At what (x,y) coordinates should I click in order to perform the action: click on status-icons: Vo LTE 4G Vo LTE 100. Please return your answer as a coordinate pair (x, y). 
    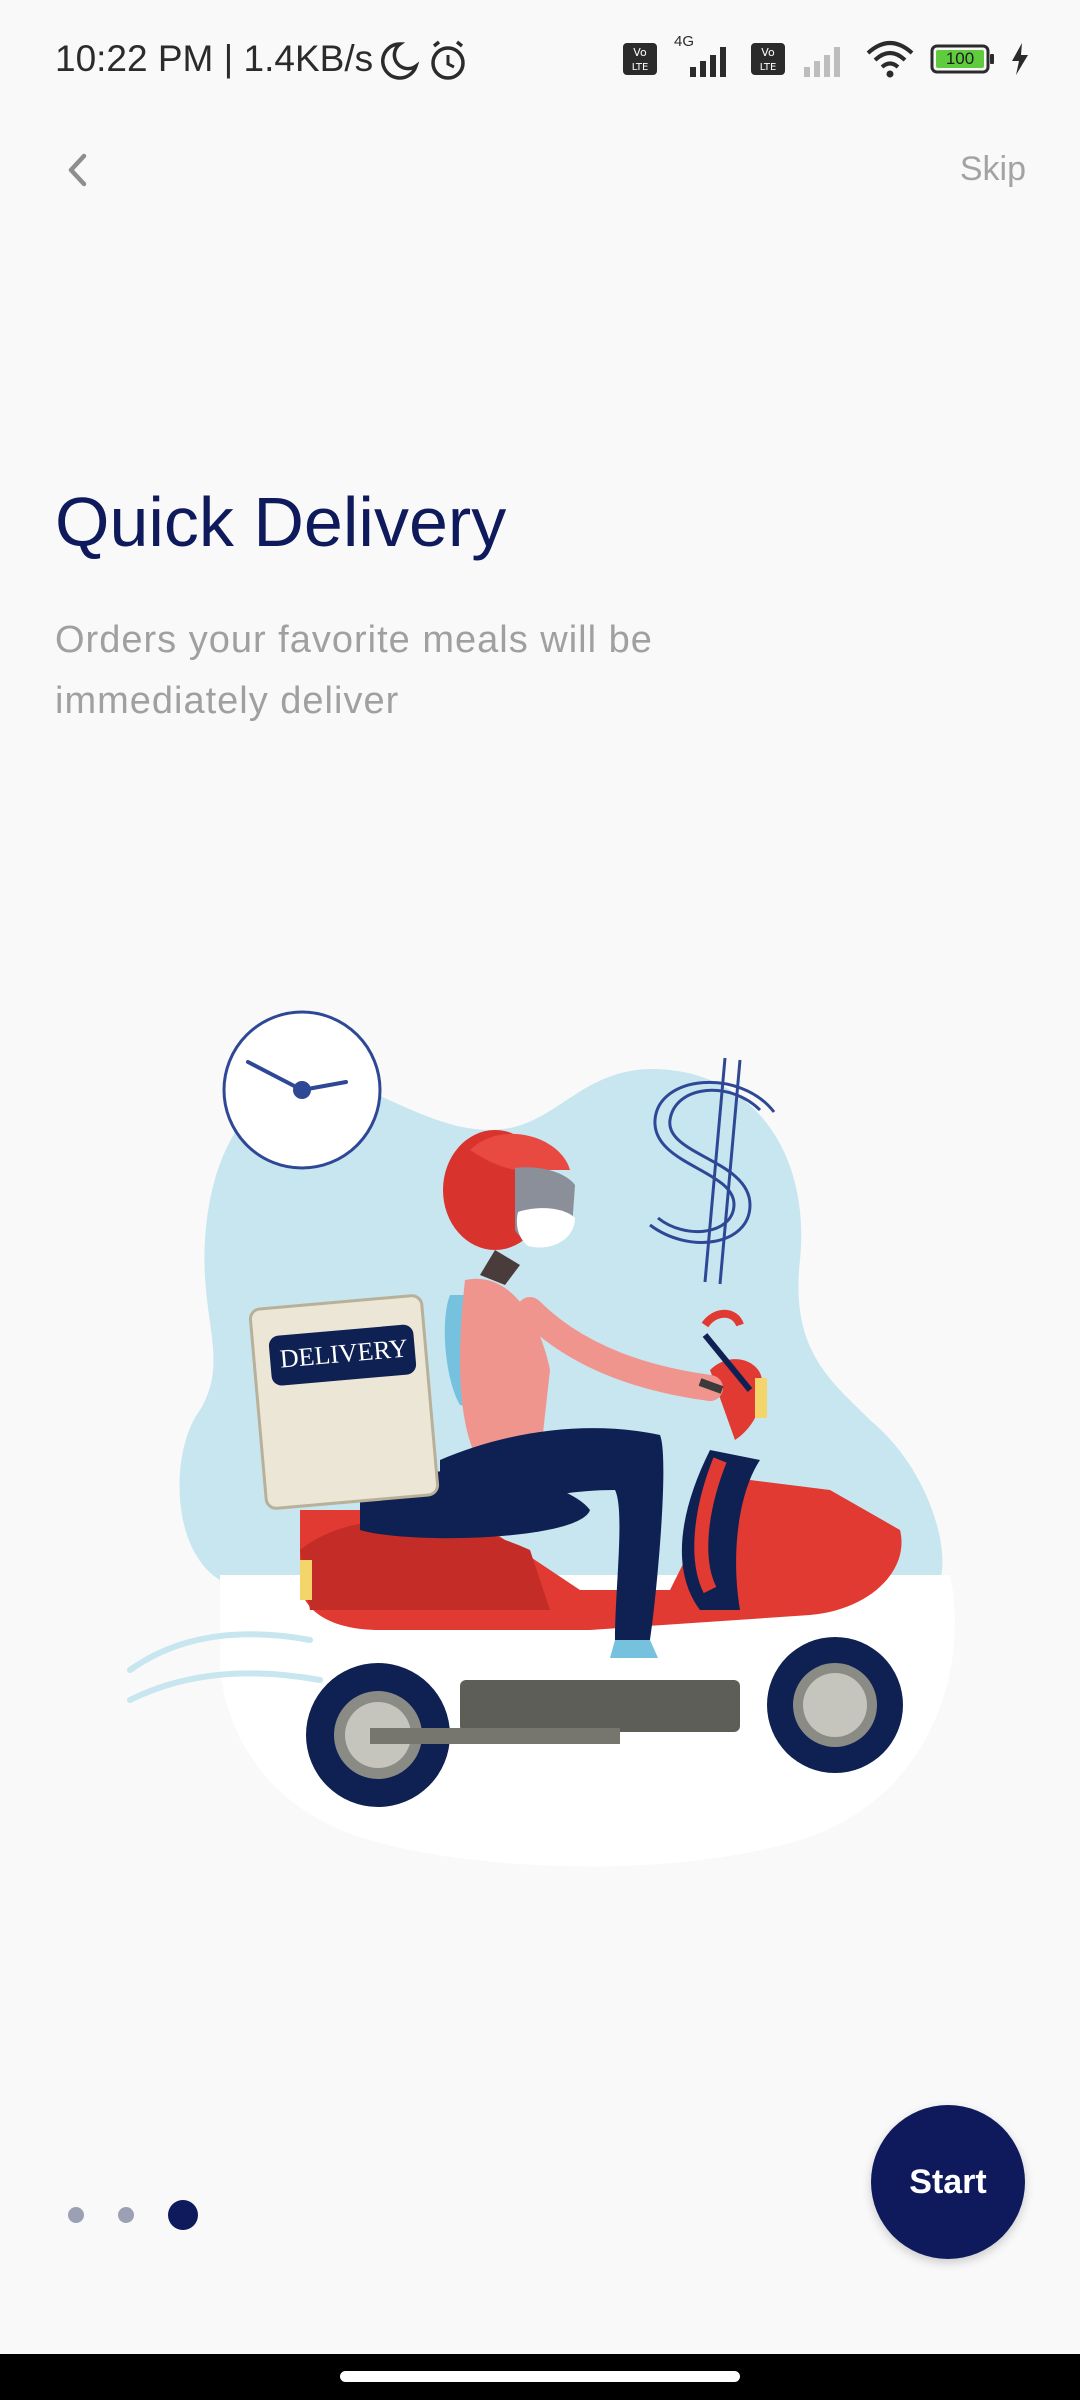
    Looking at the image, I should click on (826, 58).